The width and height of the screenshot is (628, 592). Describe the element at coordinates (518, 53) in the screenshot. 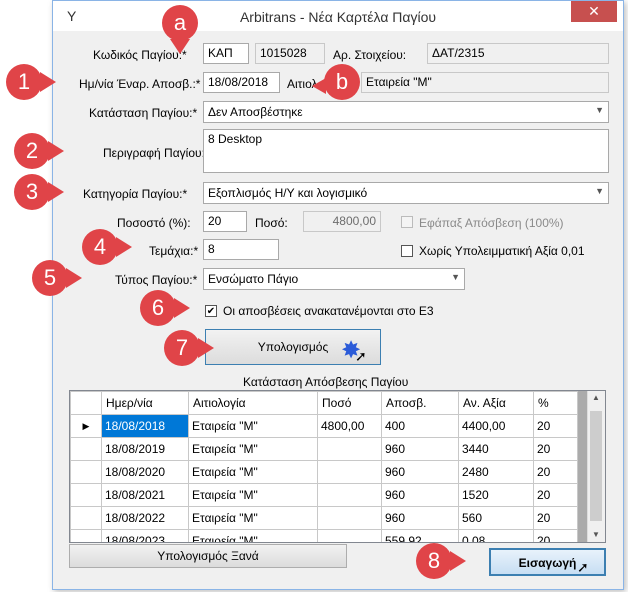

I see `entry-no-field: ΔΑΤ/2315` at that location.